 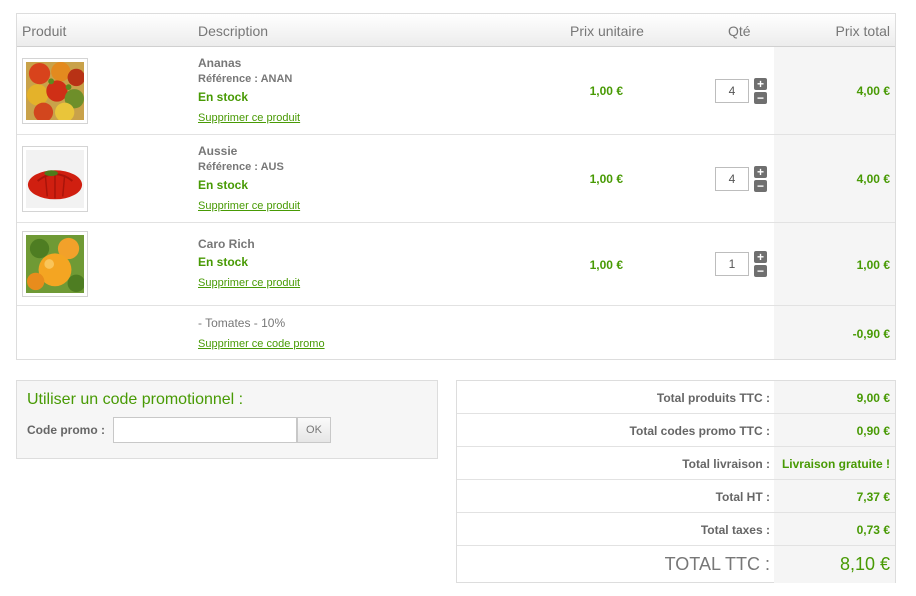 What do you see at coordinates (713, 398) in the screenshot?
I see `total-products-label: Total produits TTC :` at bounding box center [713, 398].